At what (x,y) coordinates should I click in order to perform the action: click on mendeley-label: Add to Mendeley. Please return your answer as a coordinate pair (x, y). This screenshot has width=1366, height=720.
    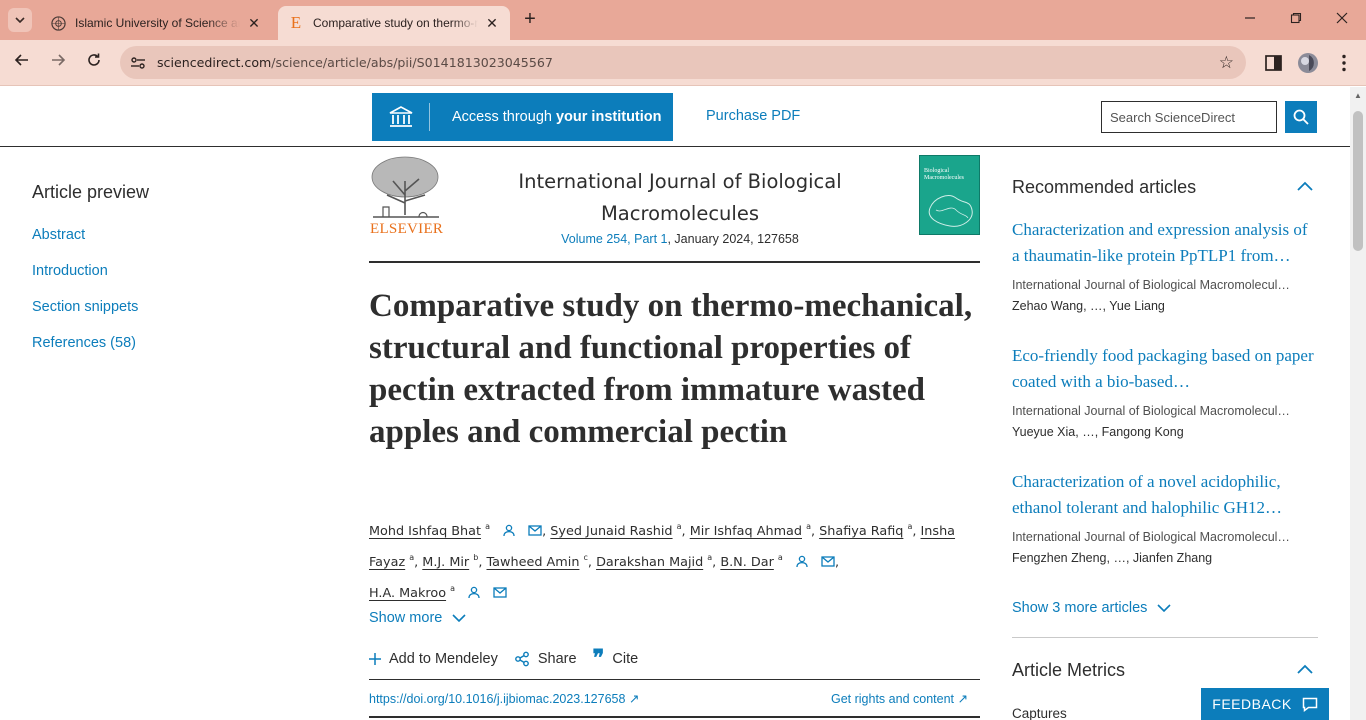
    Looking at the image, I should click on (443, 659).